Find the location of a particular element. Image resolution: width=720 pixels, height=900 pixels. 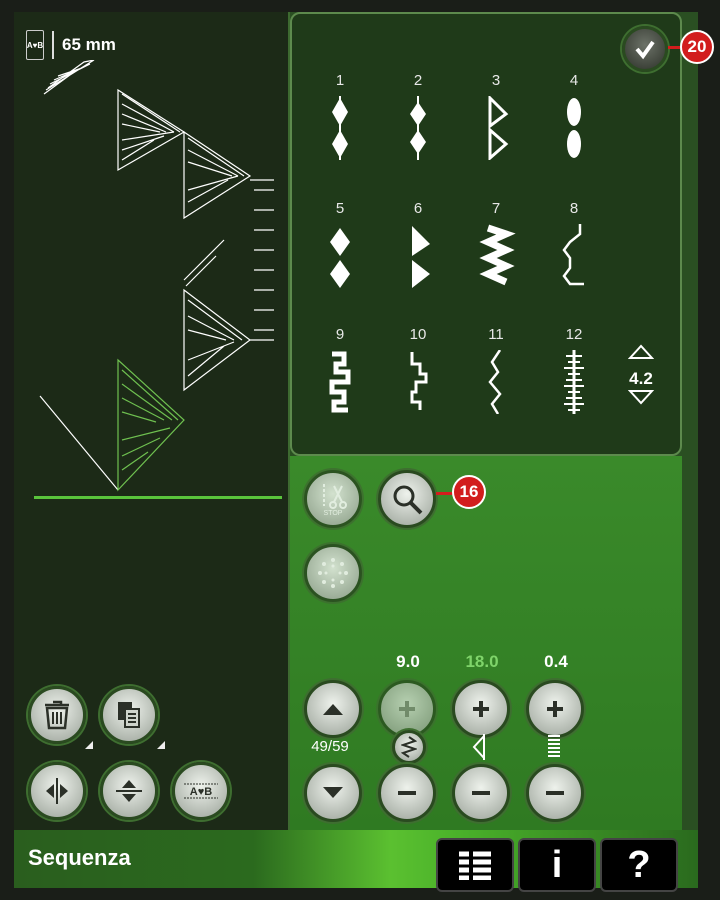

stitch-number: 9 is located at coordinates (340, 334).